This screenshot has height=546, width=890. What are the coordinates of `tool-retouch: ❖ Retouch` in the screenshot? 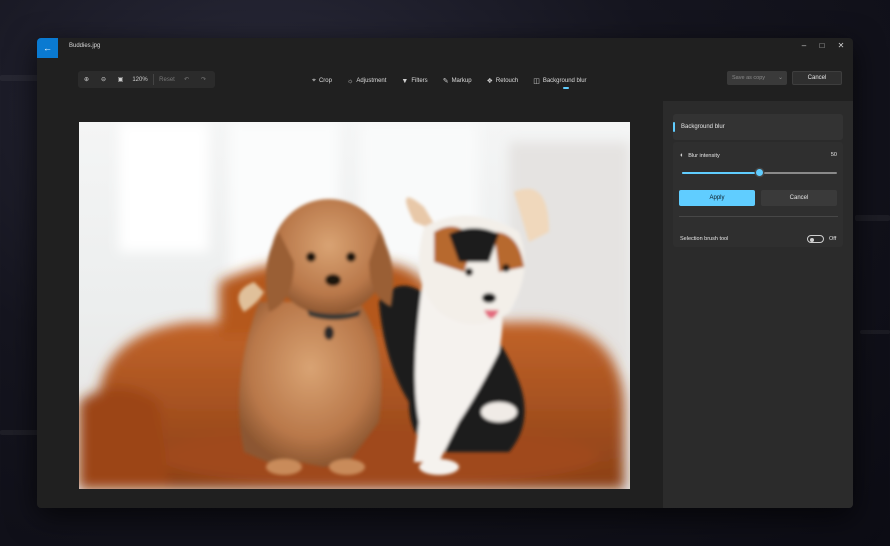 It's located at (503, 81).